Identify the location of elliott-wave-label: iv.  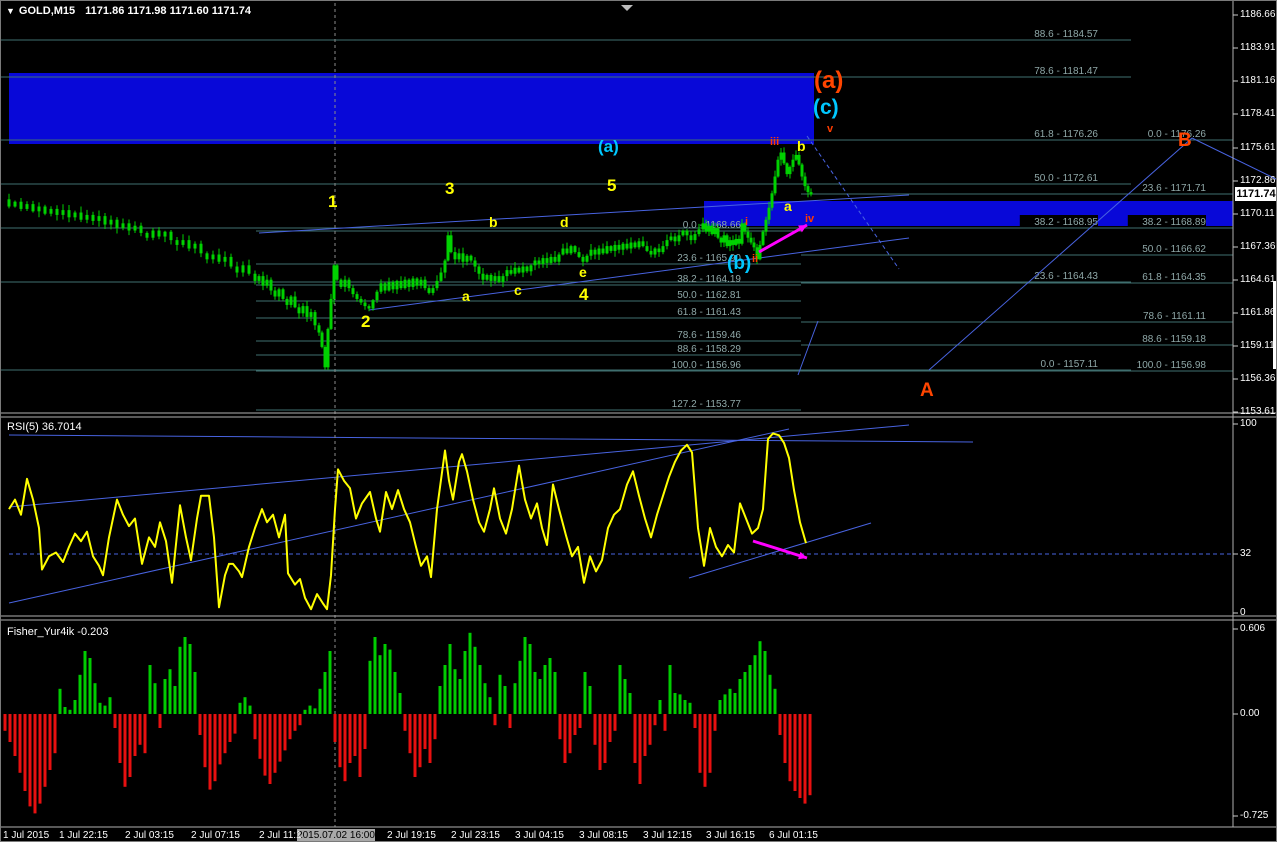
(810, 219).